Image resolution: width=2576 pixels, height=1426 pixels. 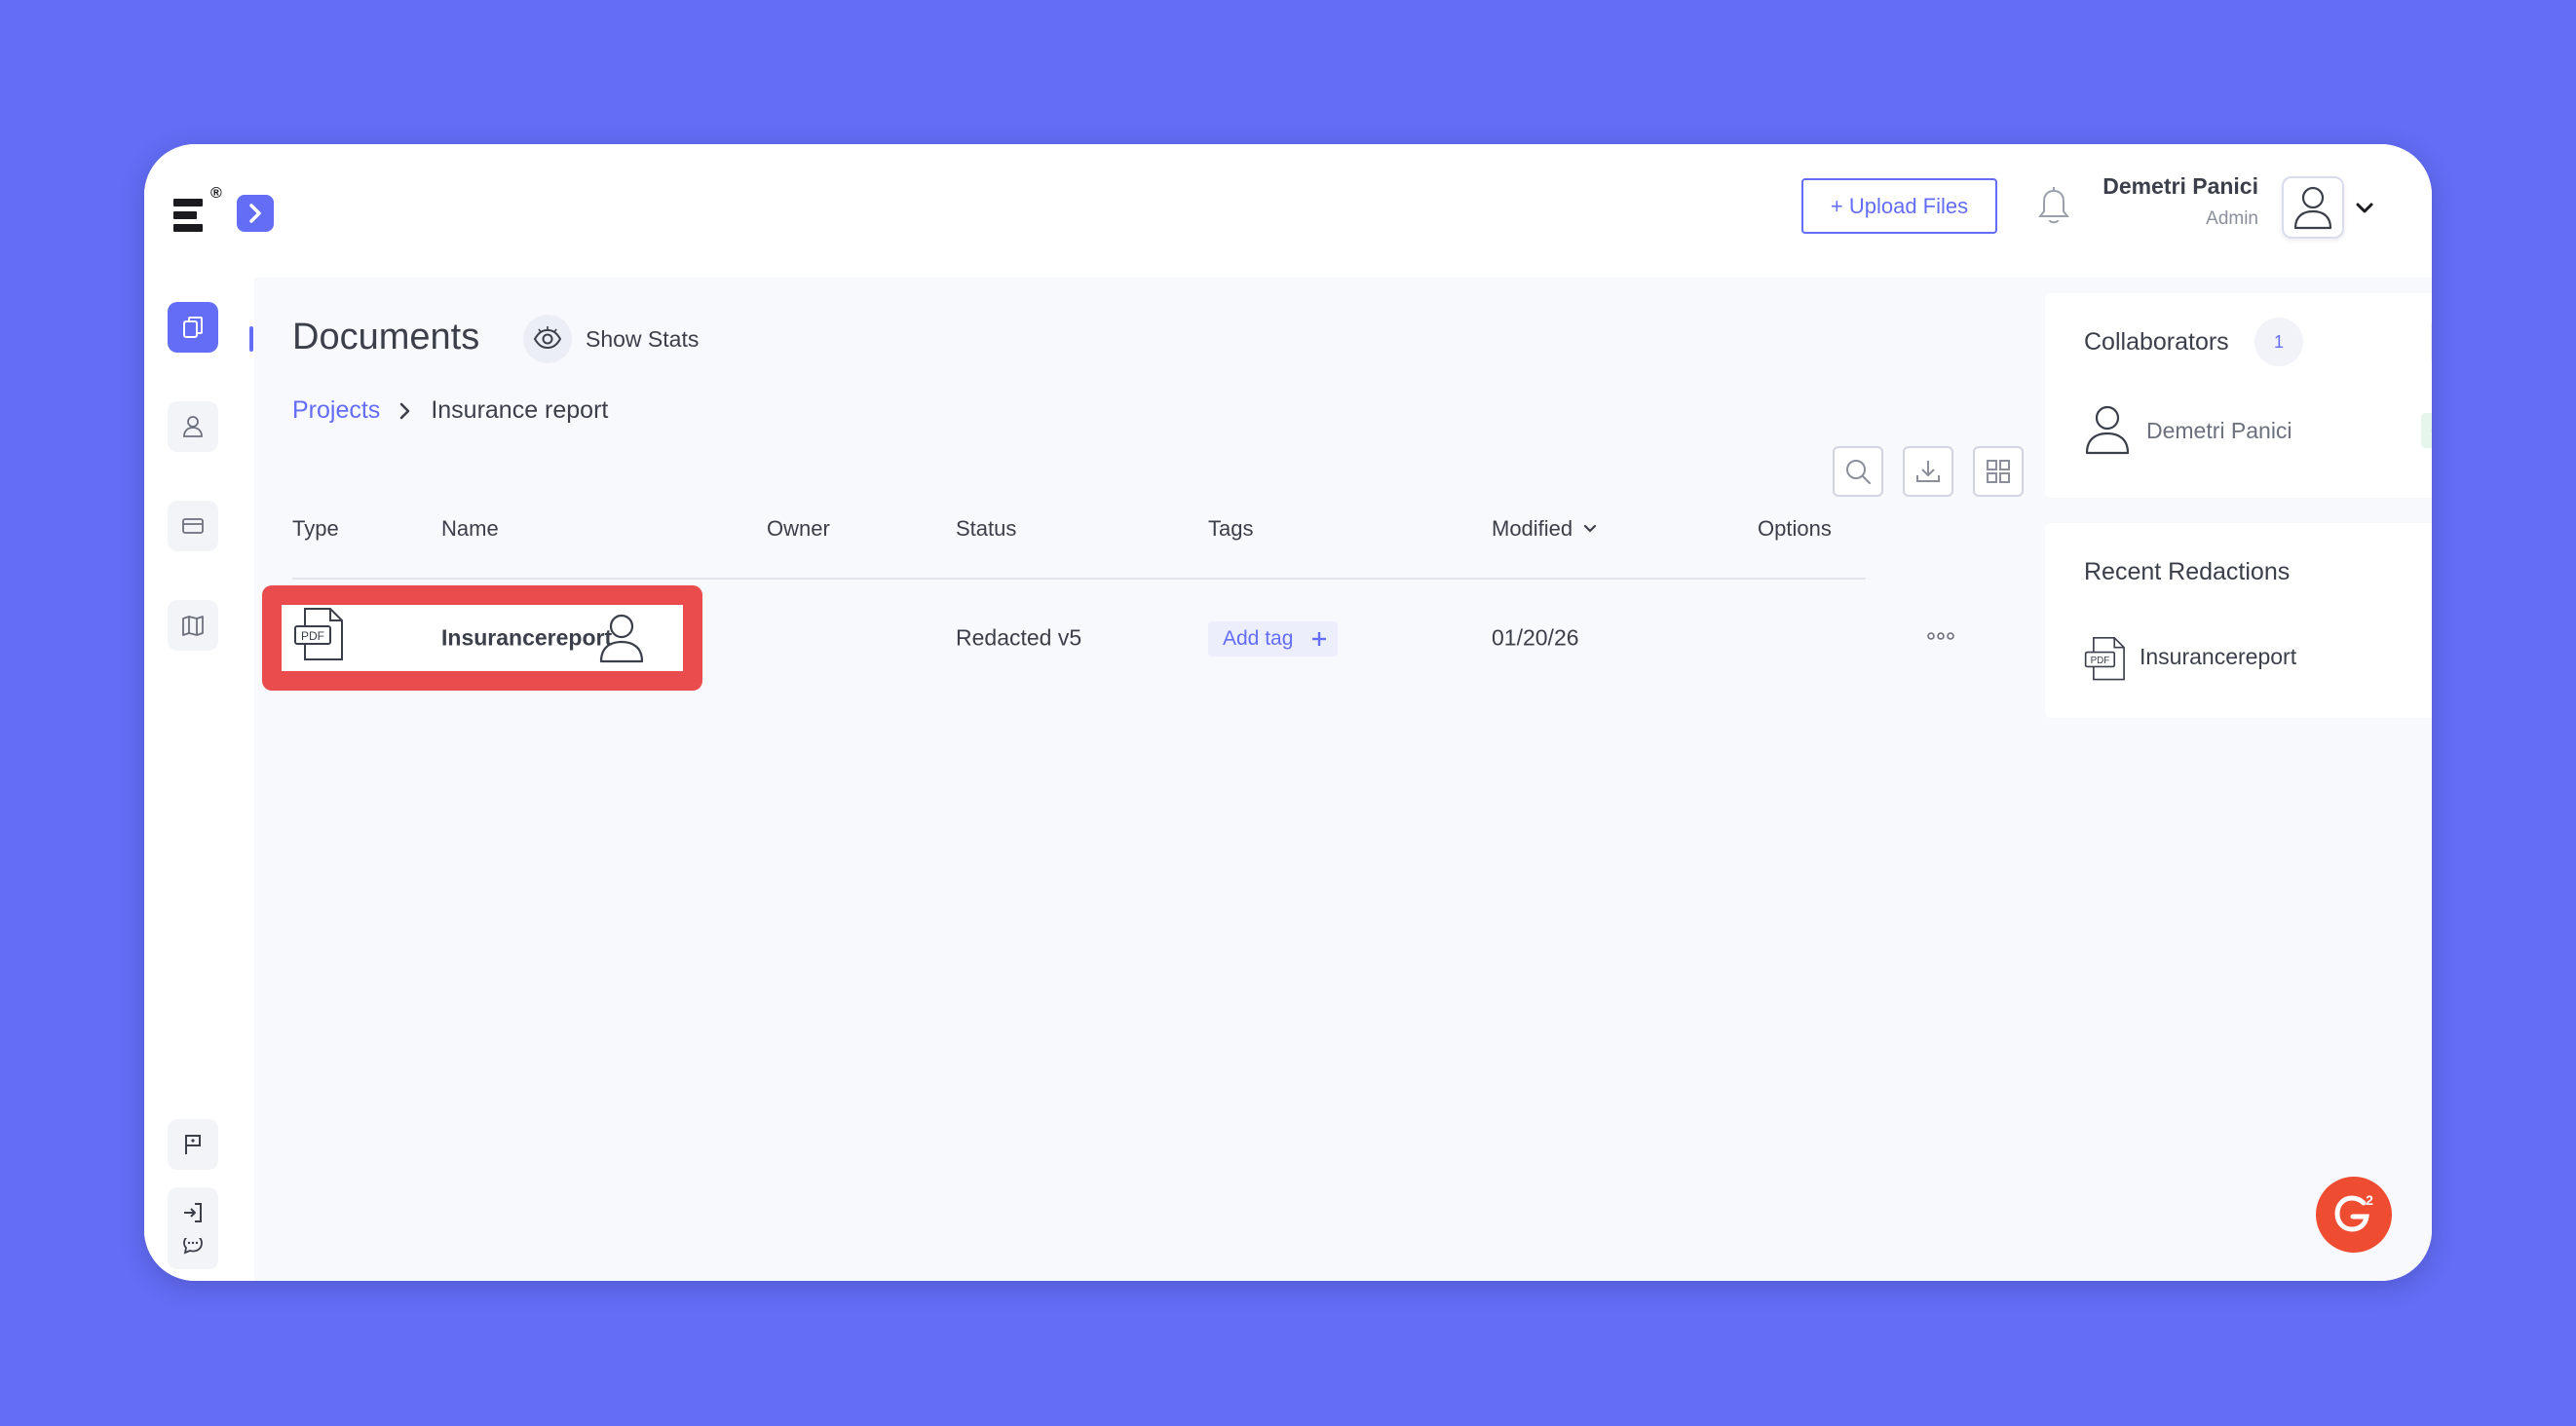 I want to click on collaborators-panel: Collaborators 1 Demetri Panici owner, so click(x=2238, y=395).